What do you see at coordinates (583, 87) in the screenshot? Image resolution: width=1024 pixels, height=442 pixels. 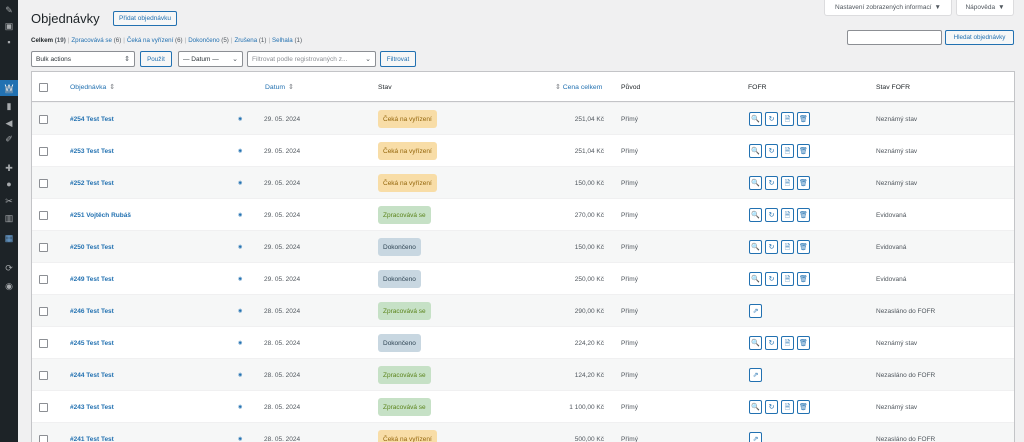 I see `column-total-label: Cena celkem` at bounding box center [583, 87].